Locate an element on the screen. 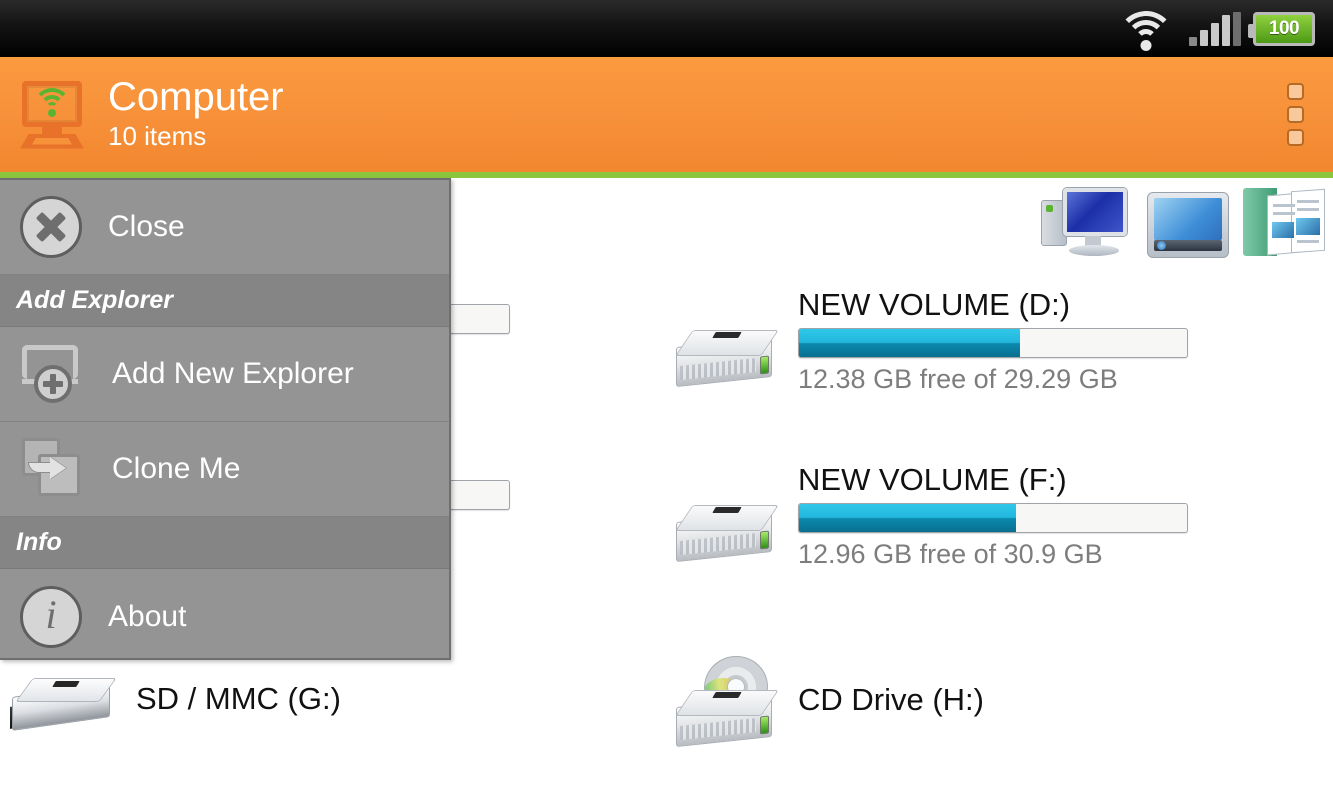 The height and width of the screenshot is (800, 1333). menu-item-clone-me: Clone Me is located at coordinates (224, 469).